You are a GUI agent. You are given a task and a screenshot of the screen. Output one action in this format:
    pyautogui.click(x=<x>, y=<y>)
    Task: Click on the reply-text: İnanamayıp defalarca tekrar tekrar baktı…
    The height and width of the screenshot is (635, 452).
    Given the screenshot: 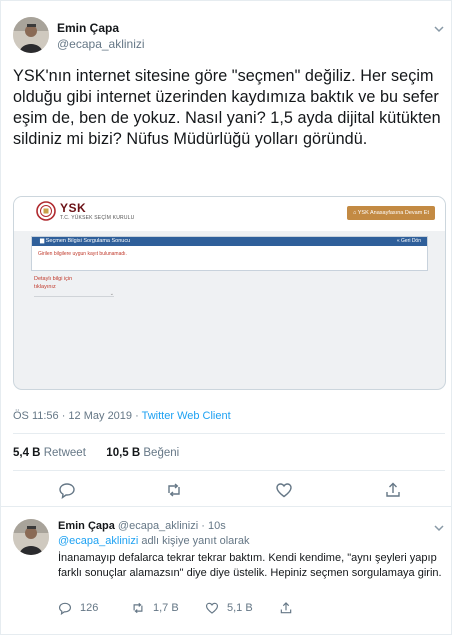 What is the action you would take?
    pyautogui.click(x=250, y=565)
    